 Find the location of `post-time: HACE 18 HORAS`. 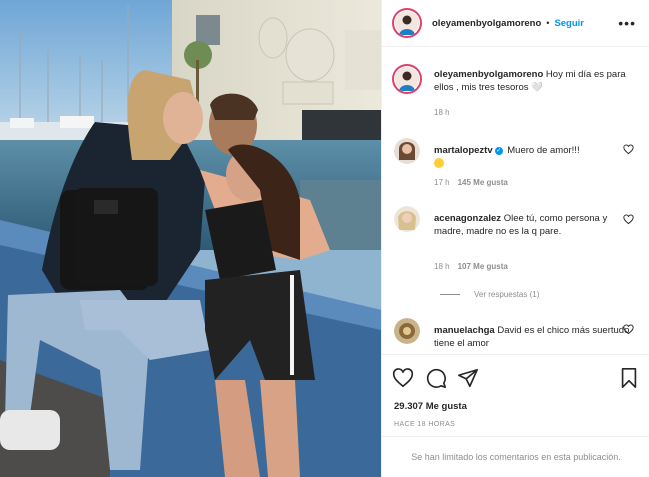

post-time: HACE 18 HORAS is located at coordinates (424, 424).